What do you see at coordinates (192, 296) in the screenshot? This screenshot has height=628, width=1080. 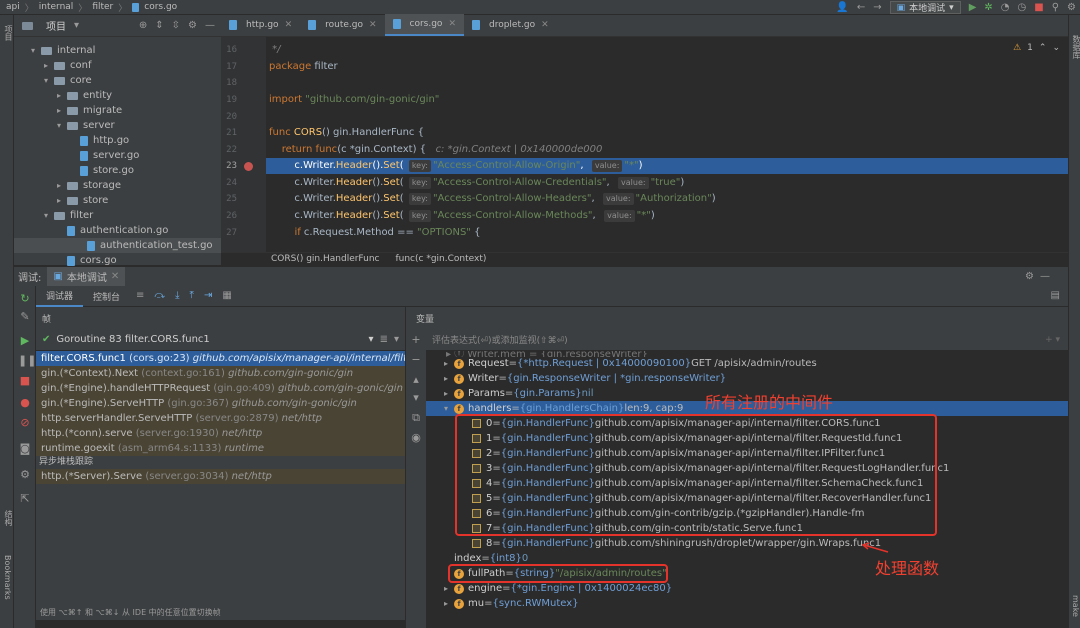 I see `step-out-icon: ⤒` at bounding box center [192, 296].